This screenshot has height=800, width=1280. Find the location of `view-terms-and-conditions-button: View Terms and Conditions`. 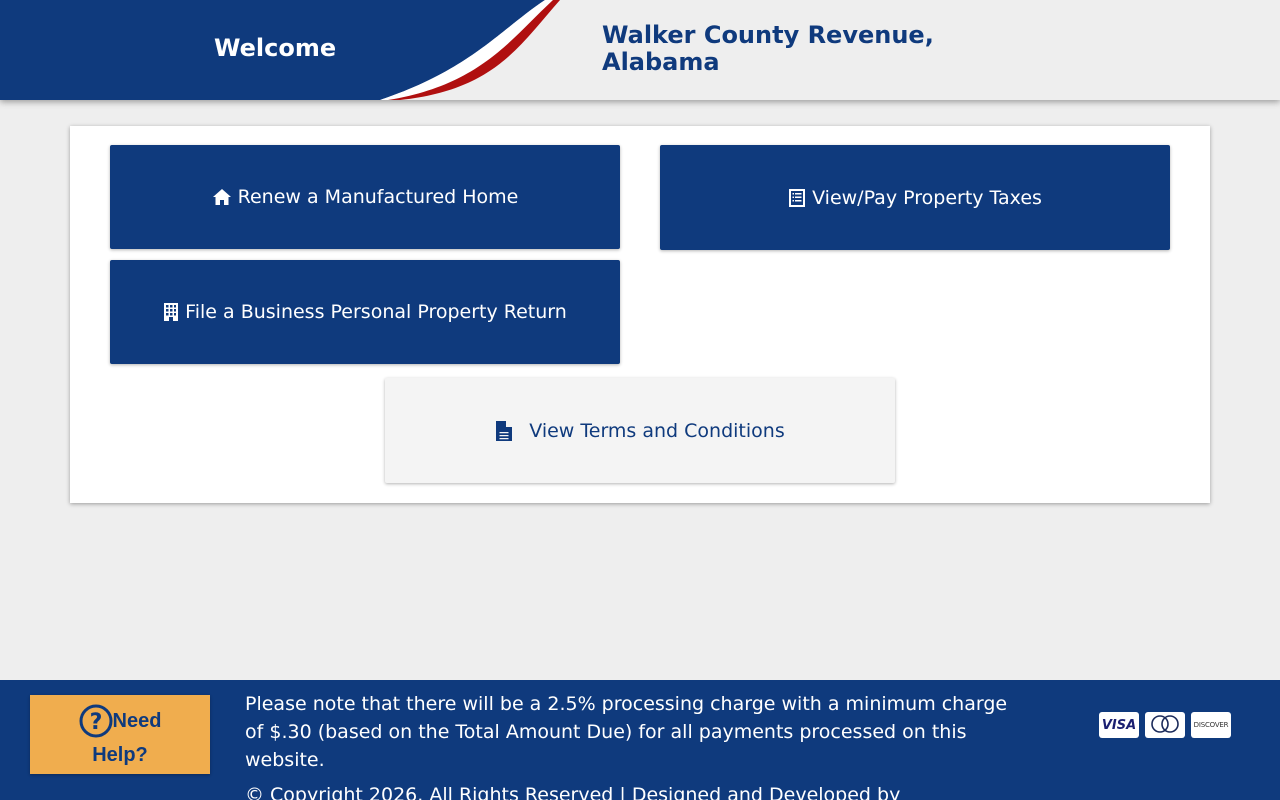

view-terms-and-conditions-button: View Terms and Conditions is located at coordinates (640, 430).